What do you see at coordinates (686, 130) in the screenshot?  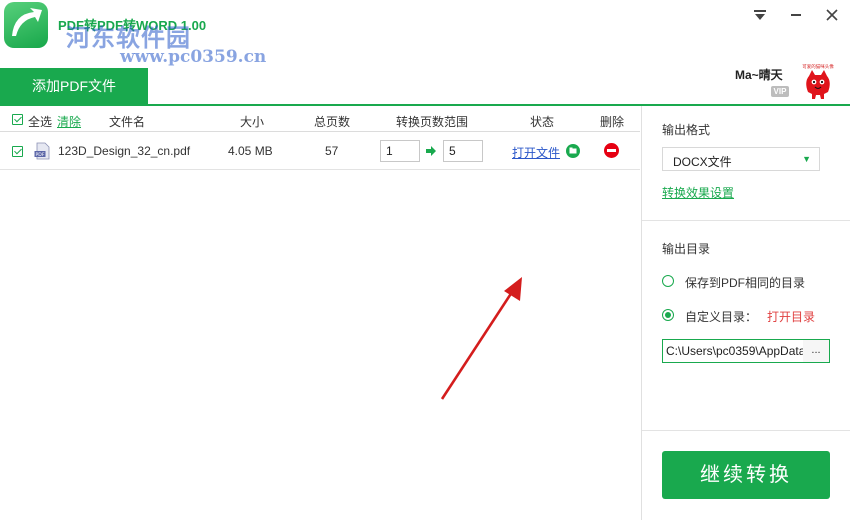 I see `output-format-title: 输出格式` at bounding box center [686, 130].